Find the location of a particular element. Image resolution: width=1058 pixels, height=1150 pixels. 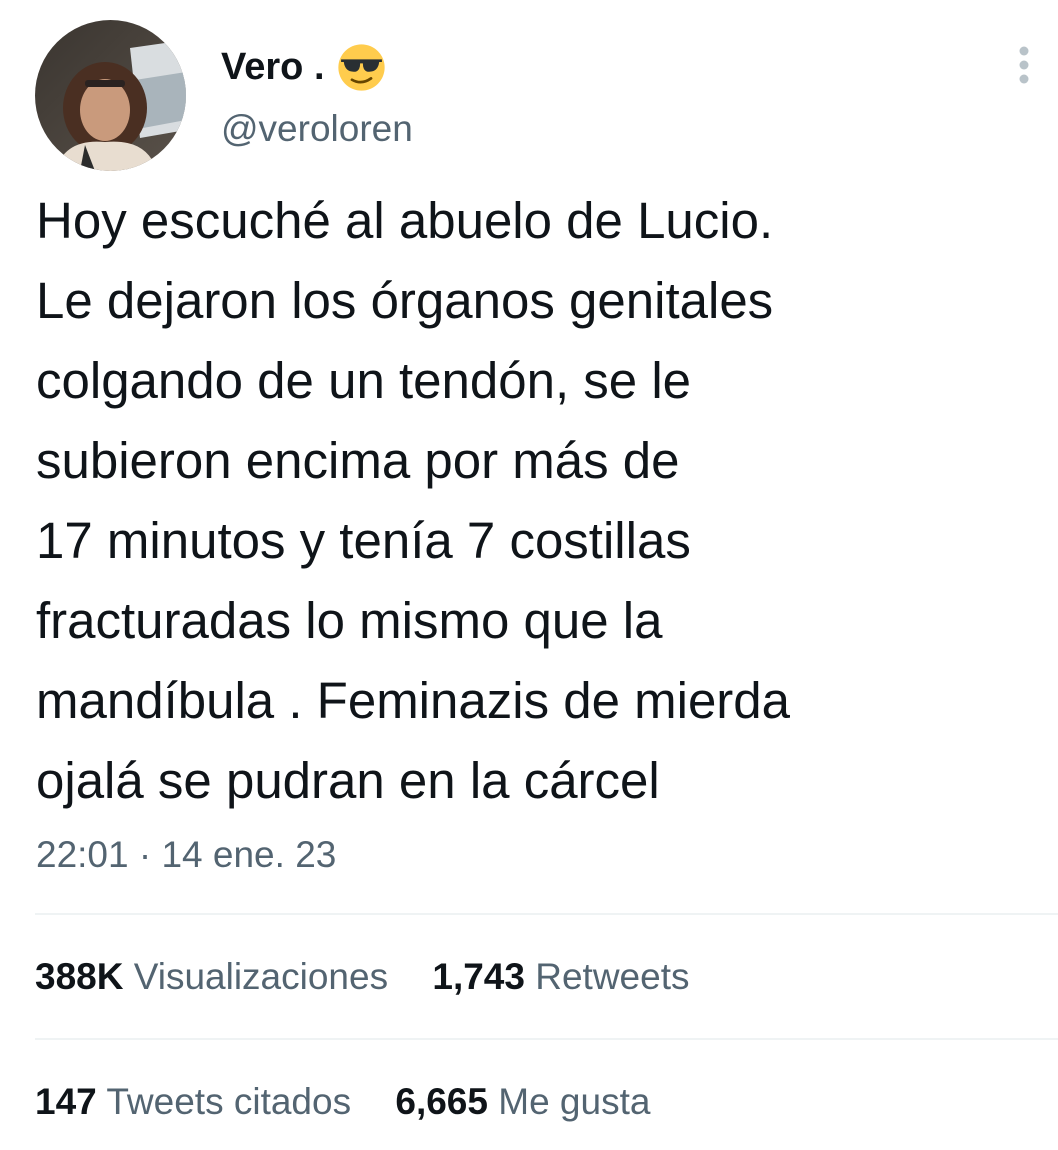

likes-label: Me gusta is located at coordinates (574, 1101).